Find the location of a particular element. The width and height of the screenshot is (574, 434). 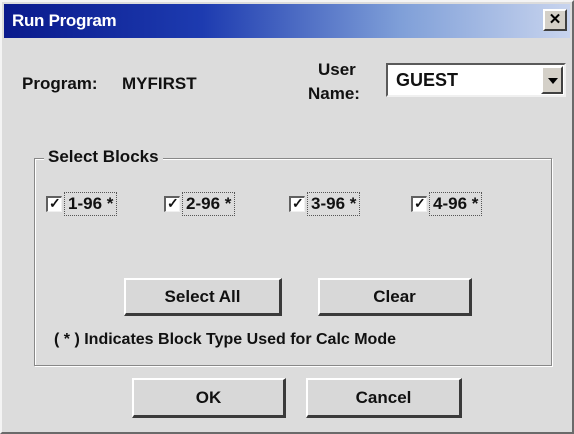

close-icon: ✕ is located at coordinates (555, 19).